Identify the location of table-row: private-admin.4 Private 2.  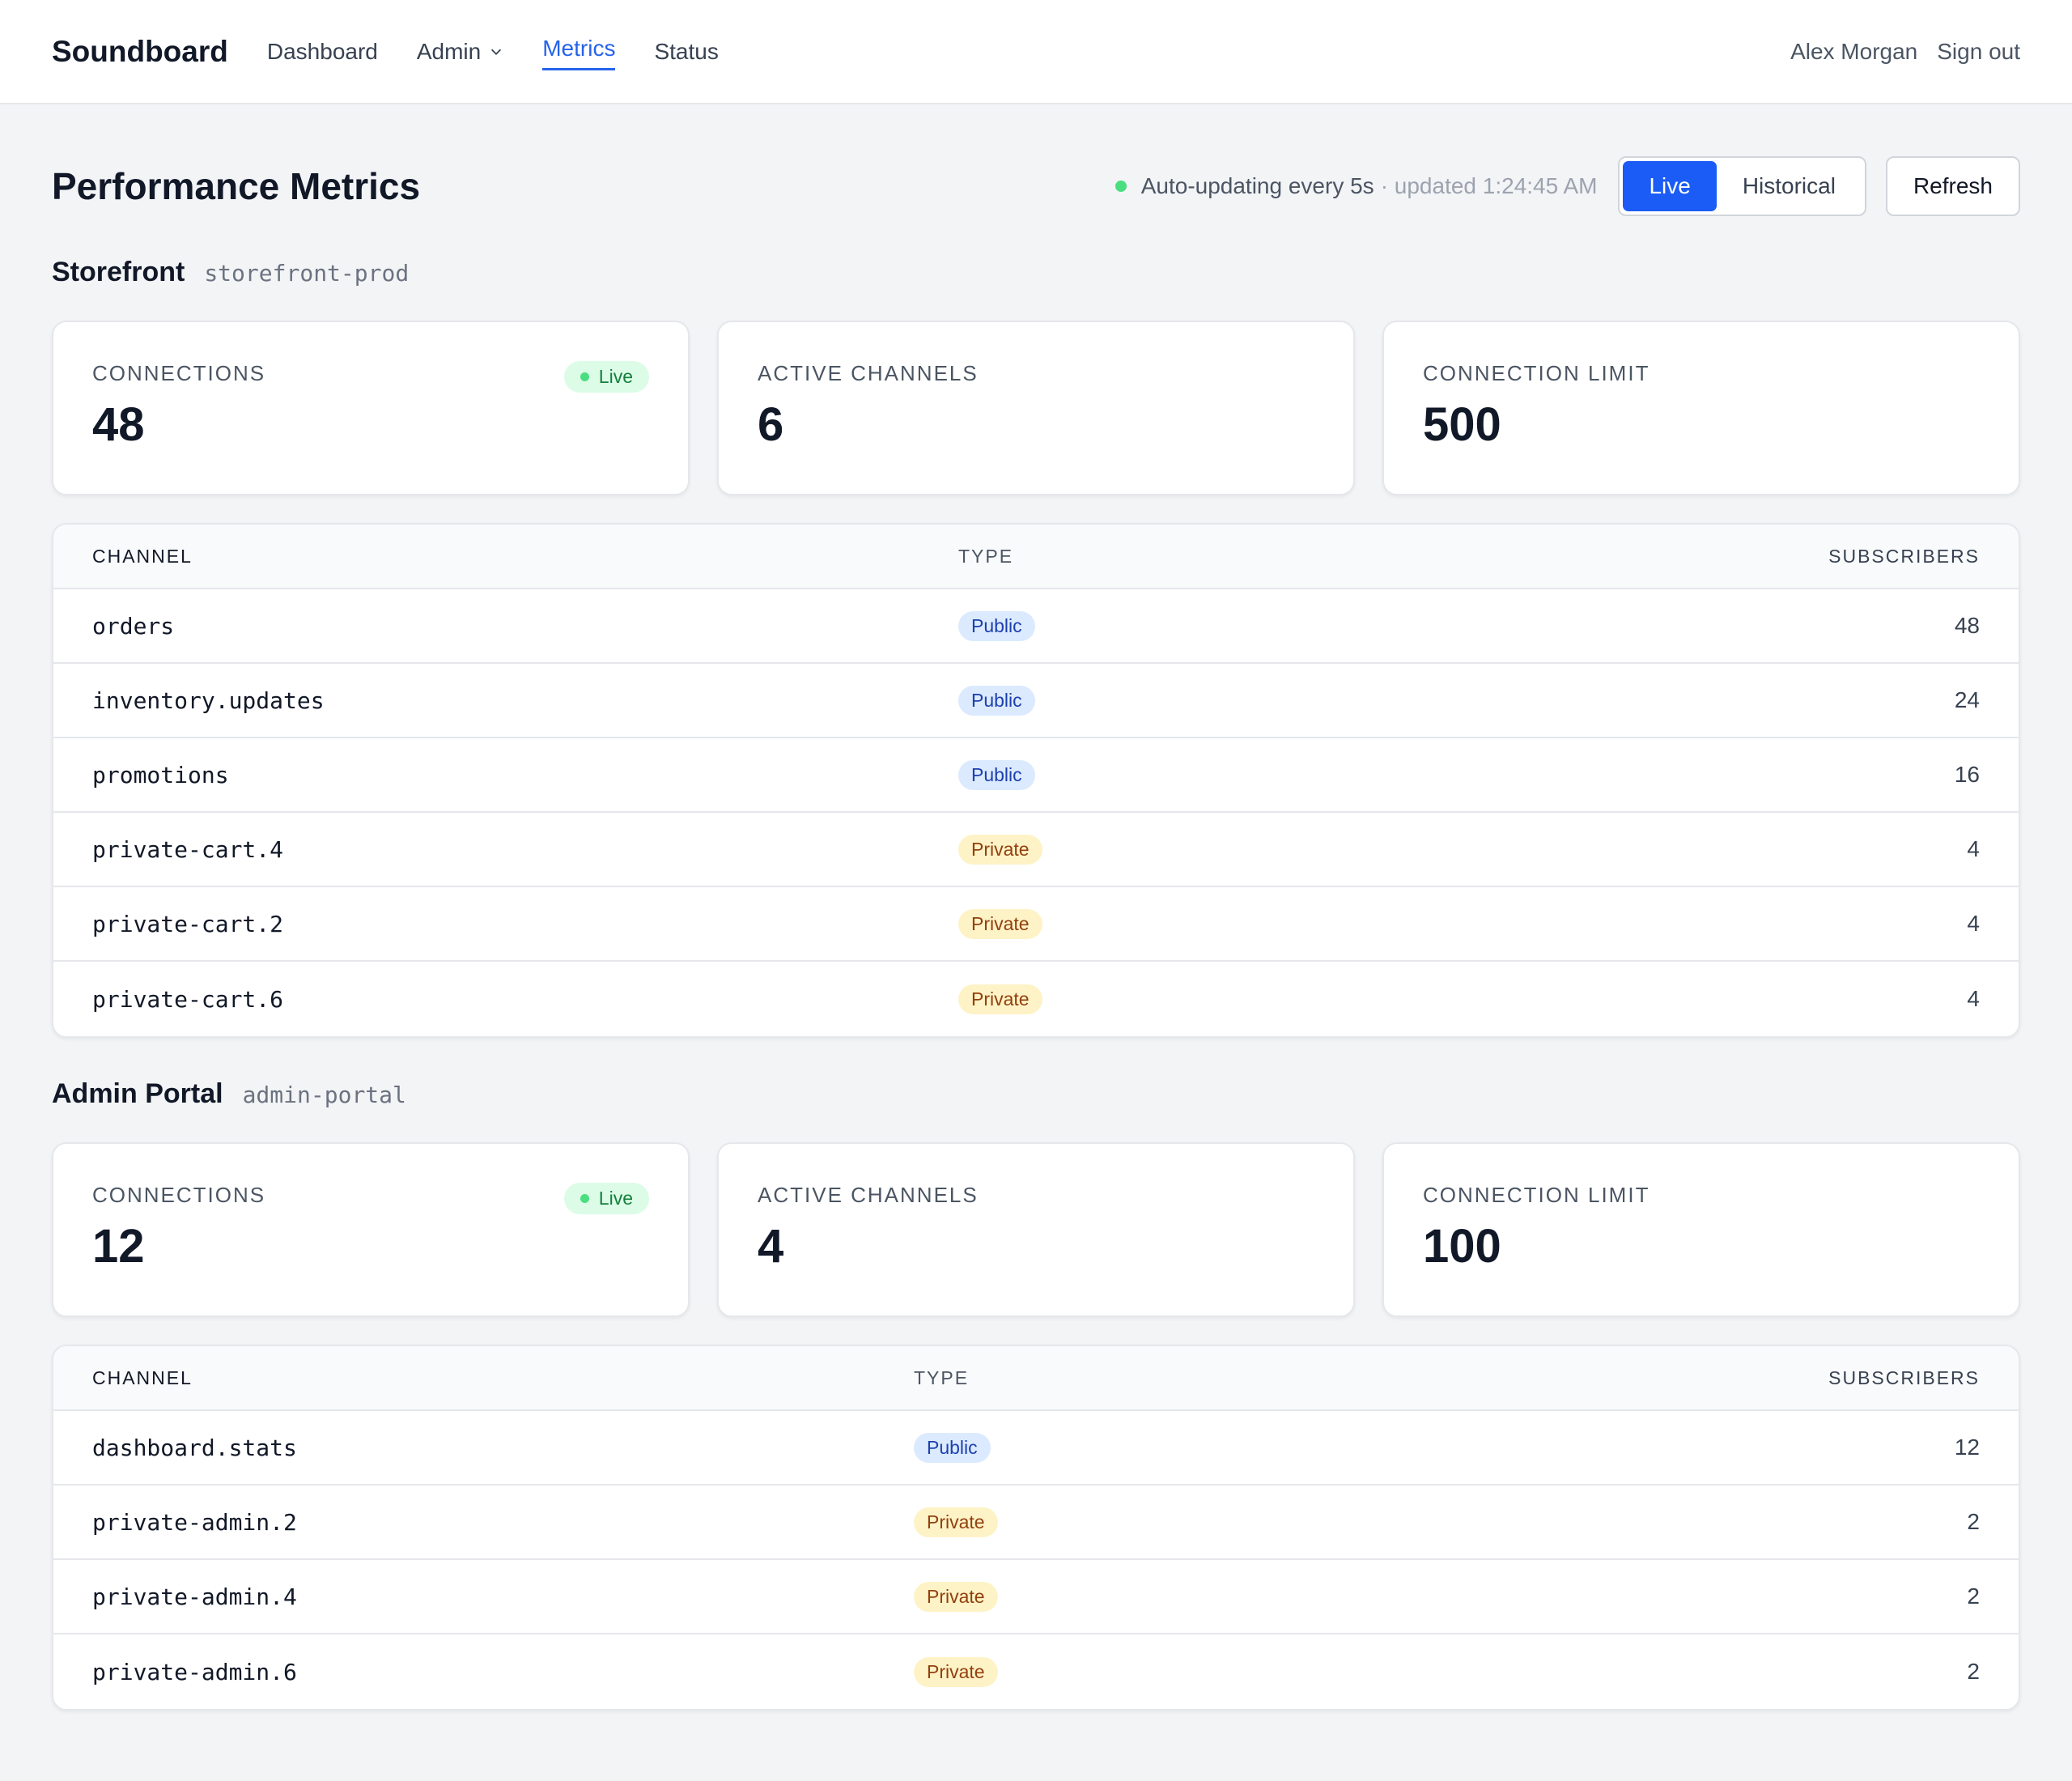
(1036, 1597).